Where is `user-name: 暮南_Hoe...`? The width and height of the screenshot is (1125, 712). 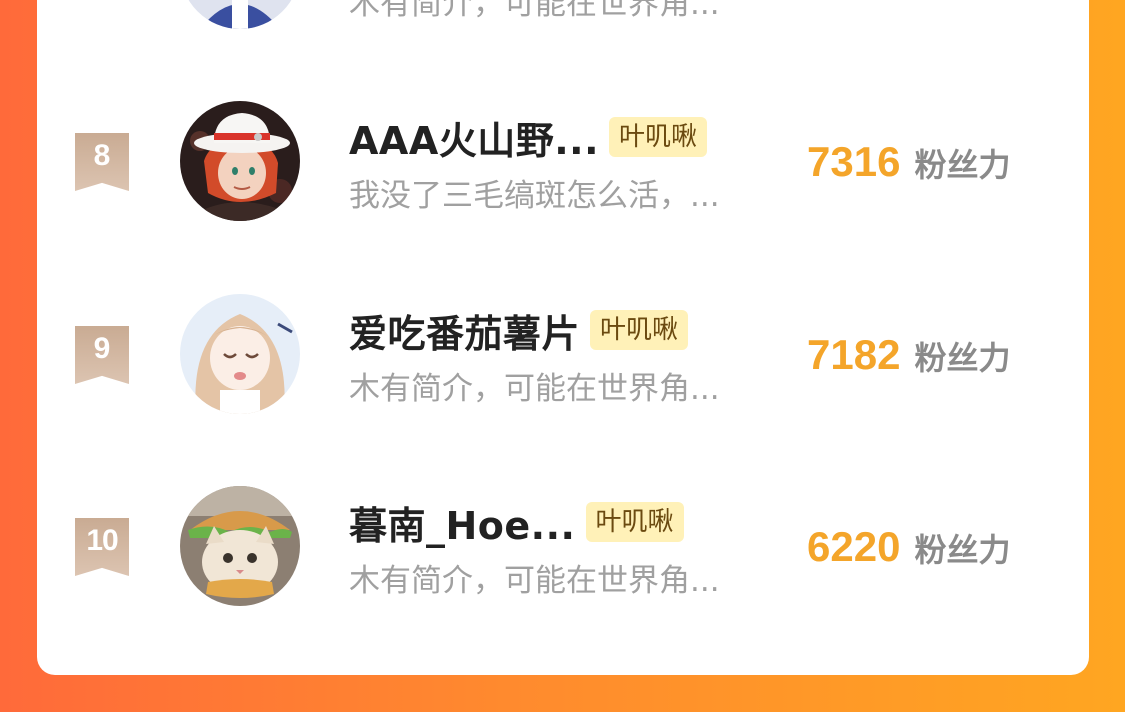
user-name: 暮南_Hoe... is located at coordinates (462, 522).